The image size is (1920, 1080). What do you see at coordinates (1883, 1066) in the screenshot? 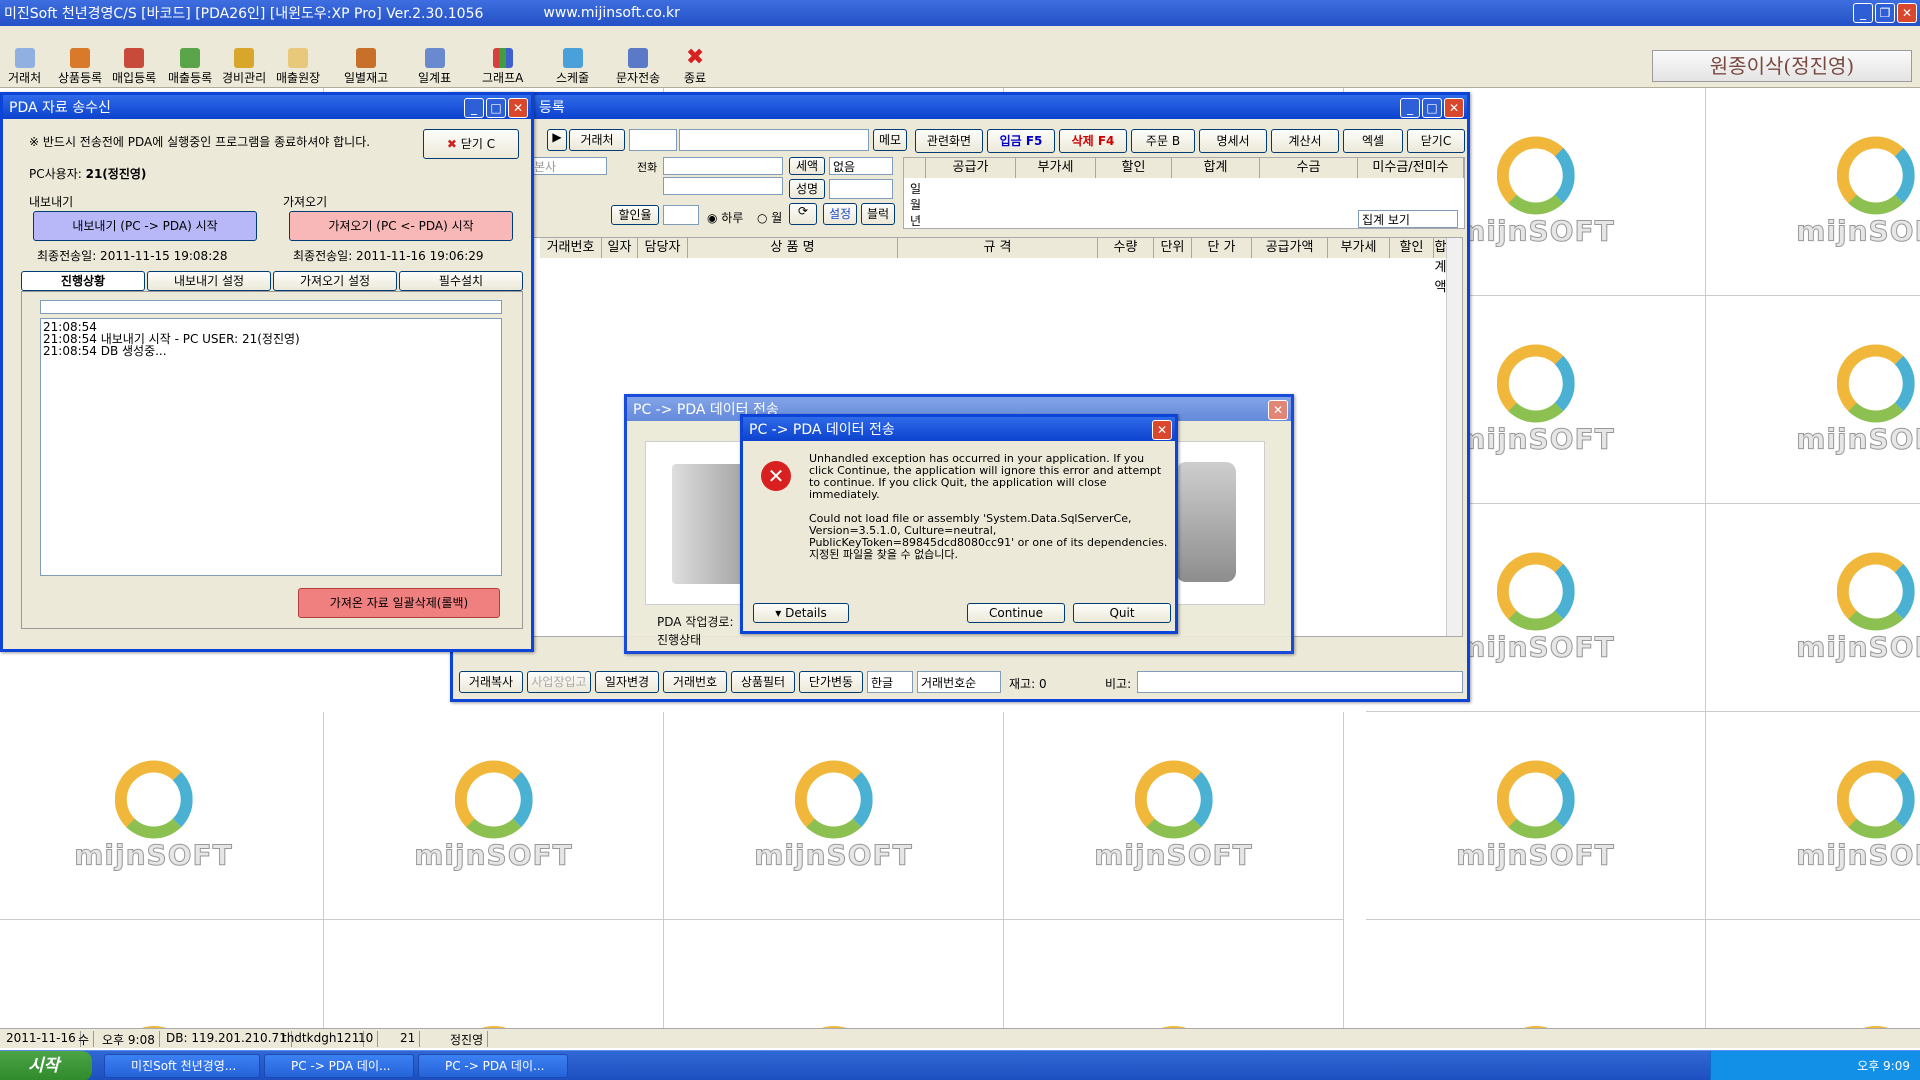
I see `clock: 오후 9:09` at bounding box center [1883, 1066].